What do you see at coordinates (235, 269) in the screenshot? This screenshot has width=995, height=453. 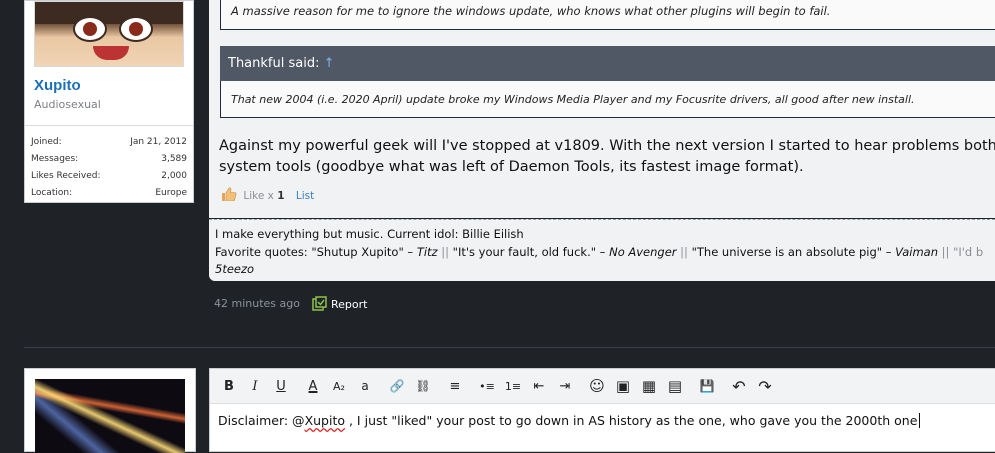 I see `signature-line: 5teezo` at bounding box center [235, 269].